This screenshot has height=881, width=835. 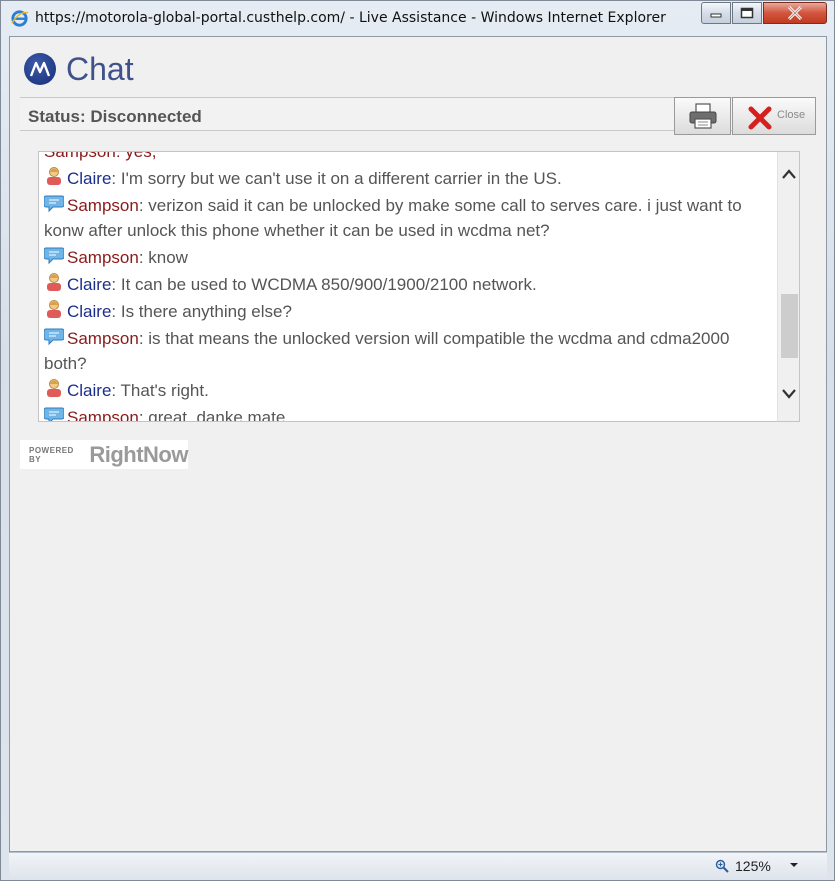 I want to click on chat-message: Claire: Is there anything else?, so click(x=409, y=311).